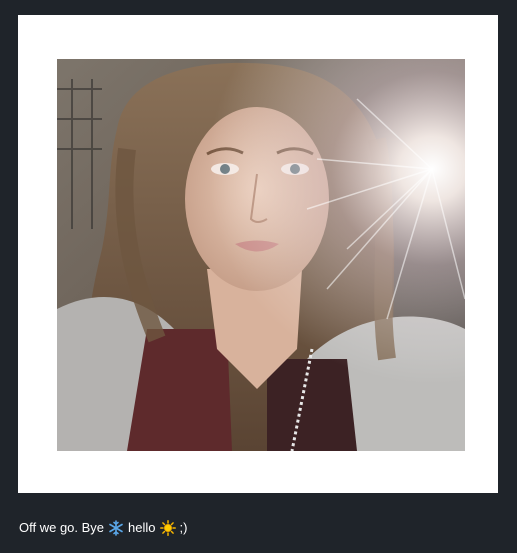 The height and width of the screenshot is (553, 517). I want to click on caption-text-part1: Off we go. Bye, so click(62, 527).